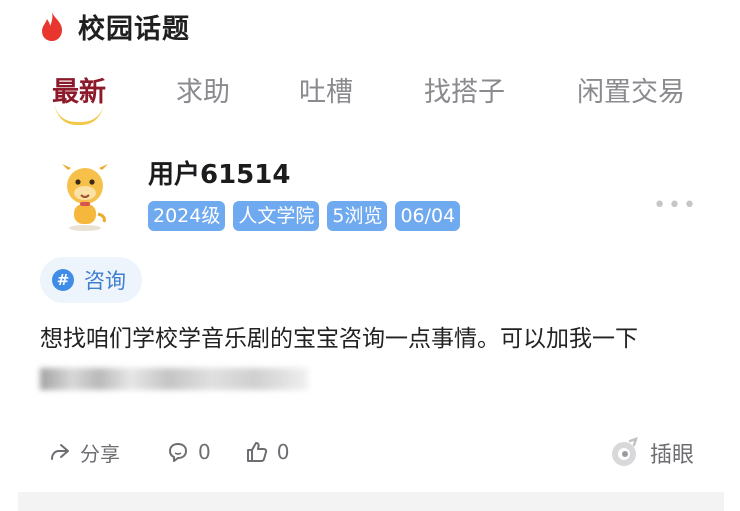  I want to click on flame-icon, so click(52, 26).